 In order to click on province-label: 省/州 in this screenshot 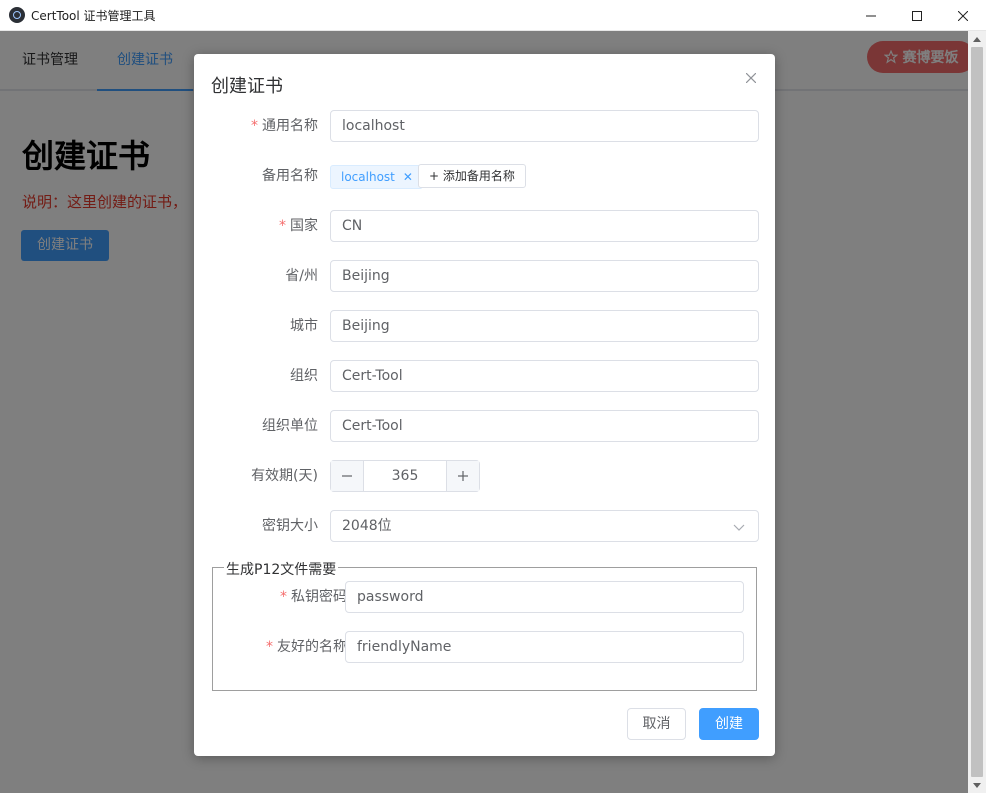, I will do `click(301, 276)`.